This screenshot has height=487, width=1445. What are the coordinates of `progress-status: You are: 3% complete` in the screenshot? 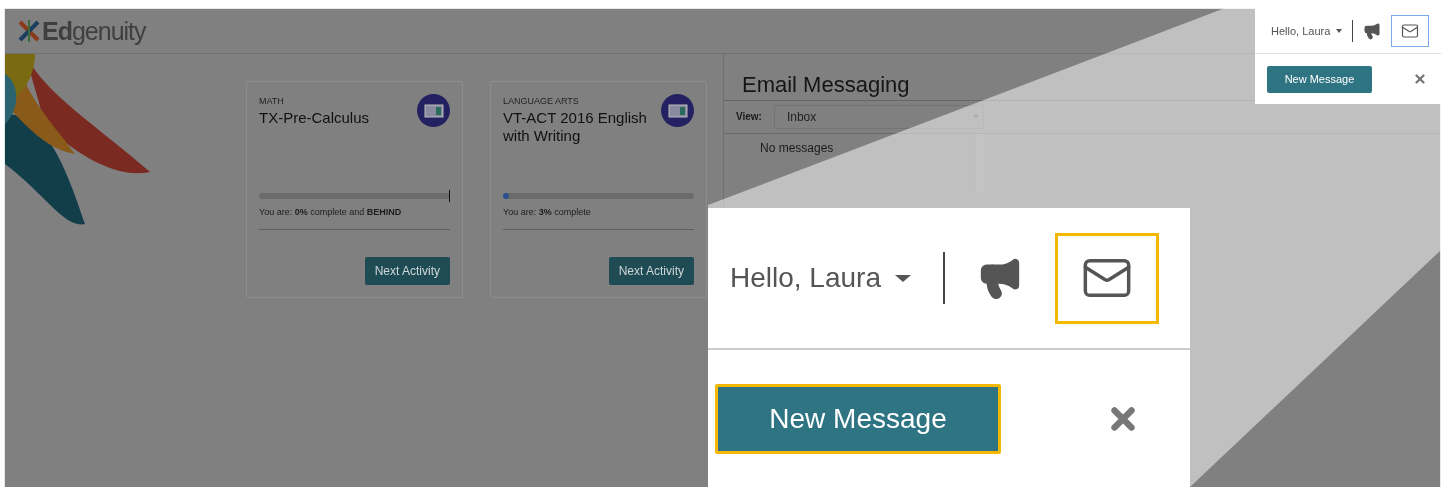 It's located at (598, 218).